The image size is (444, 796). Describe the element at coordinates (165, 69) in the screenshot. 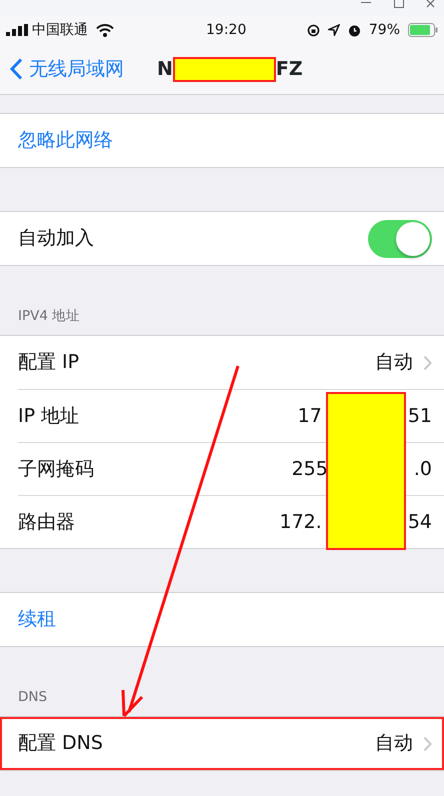

I see `network-name: N` at that location.